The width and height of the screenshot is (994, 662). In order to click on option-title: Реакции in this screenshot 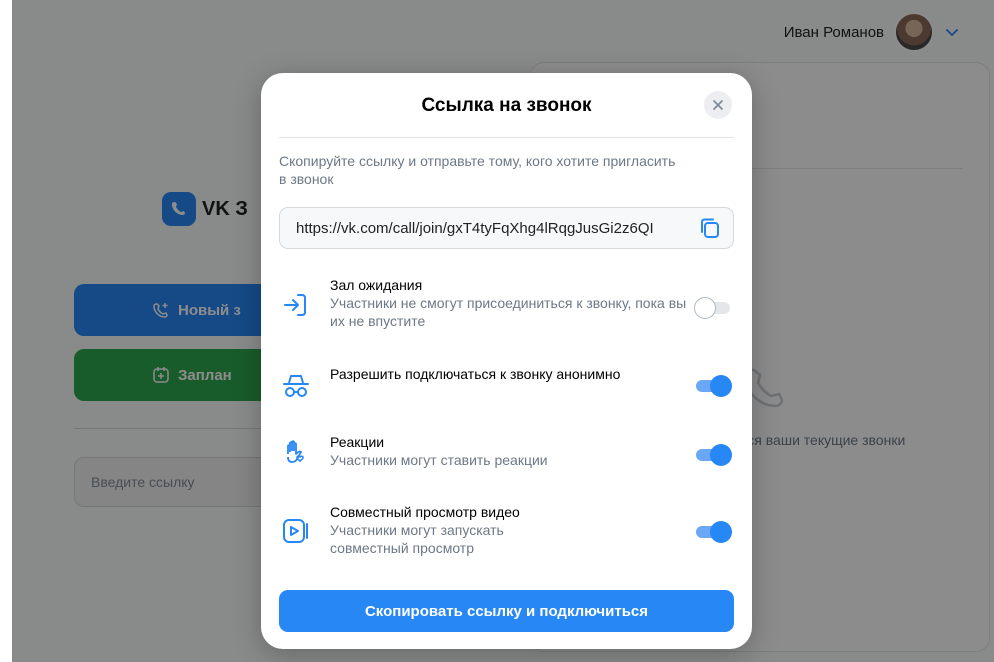, I will do `click(357, 442)`.